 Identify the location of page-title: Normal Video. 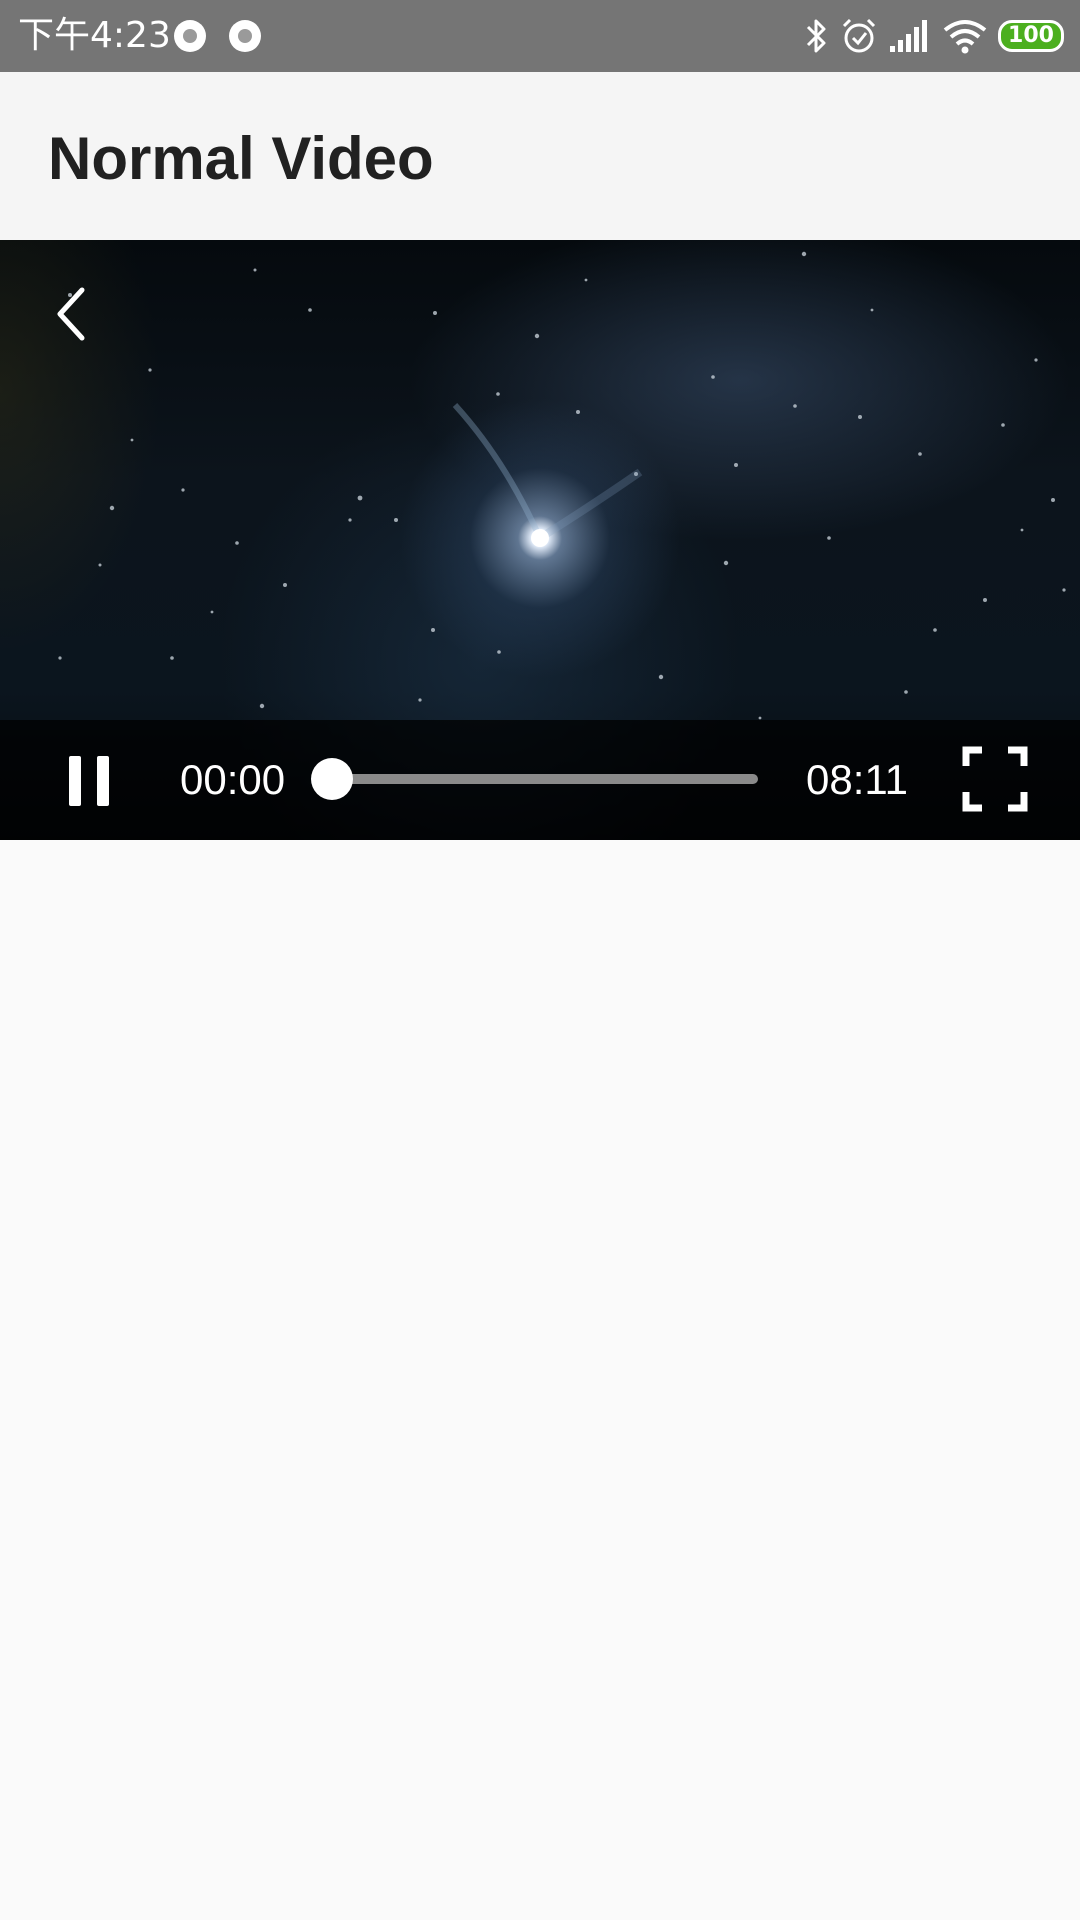
(241, 158).